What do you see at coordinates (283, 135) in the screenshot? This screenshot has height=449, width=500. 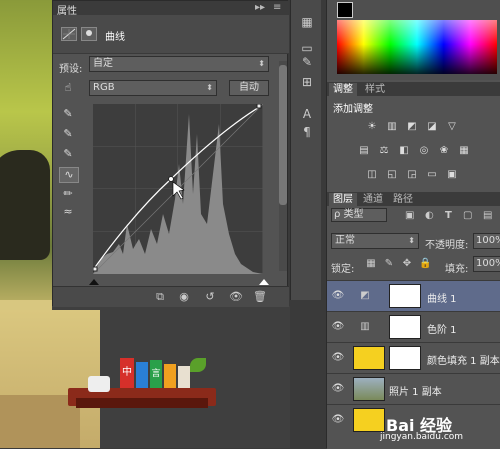 I see `scrollbar-thumb` at bounding box center [283, 135].